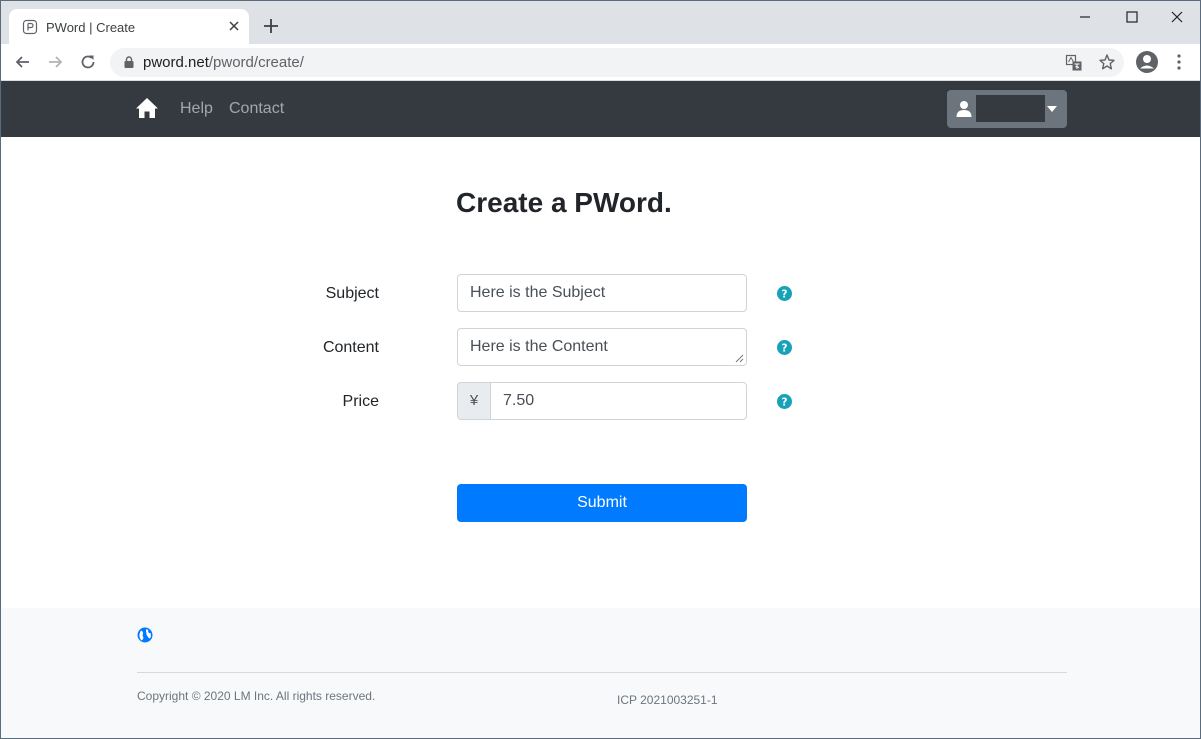  I want to click on close-tab-icon, so click(234, 26).